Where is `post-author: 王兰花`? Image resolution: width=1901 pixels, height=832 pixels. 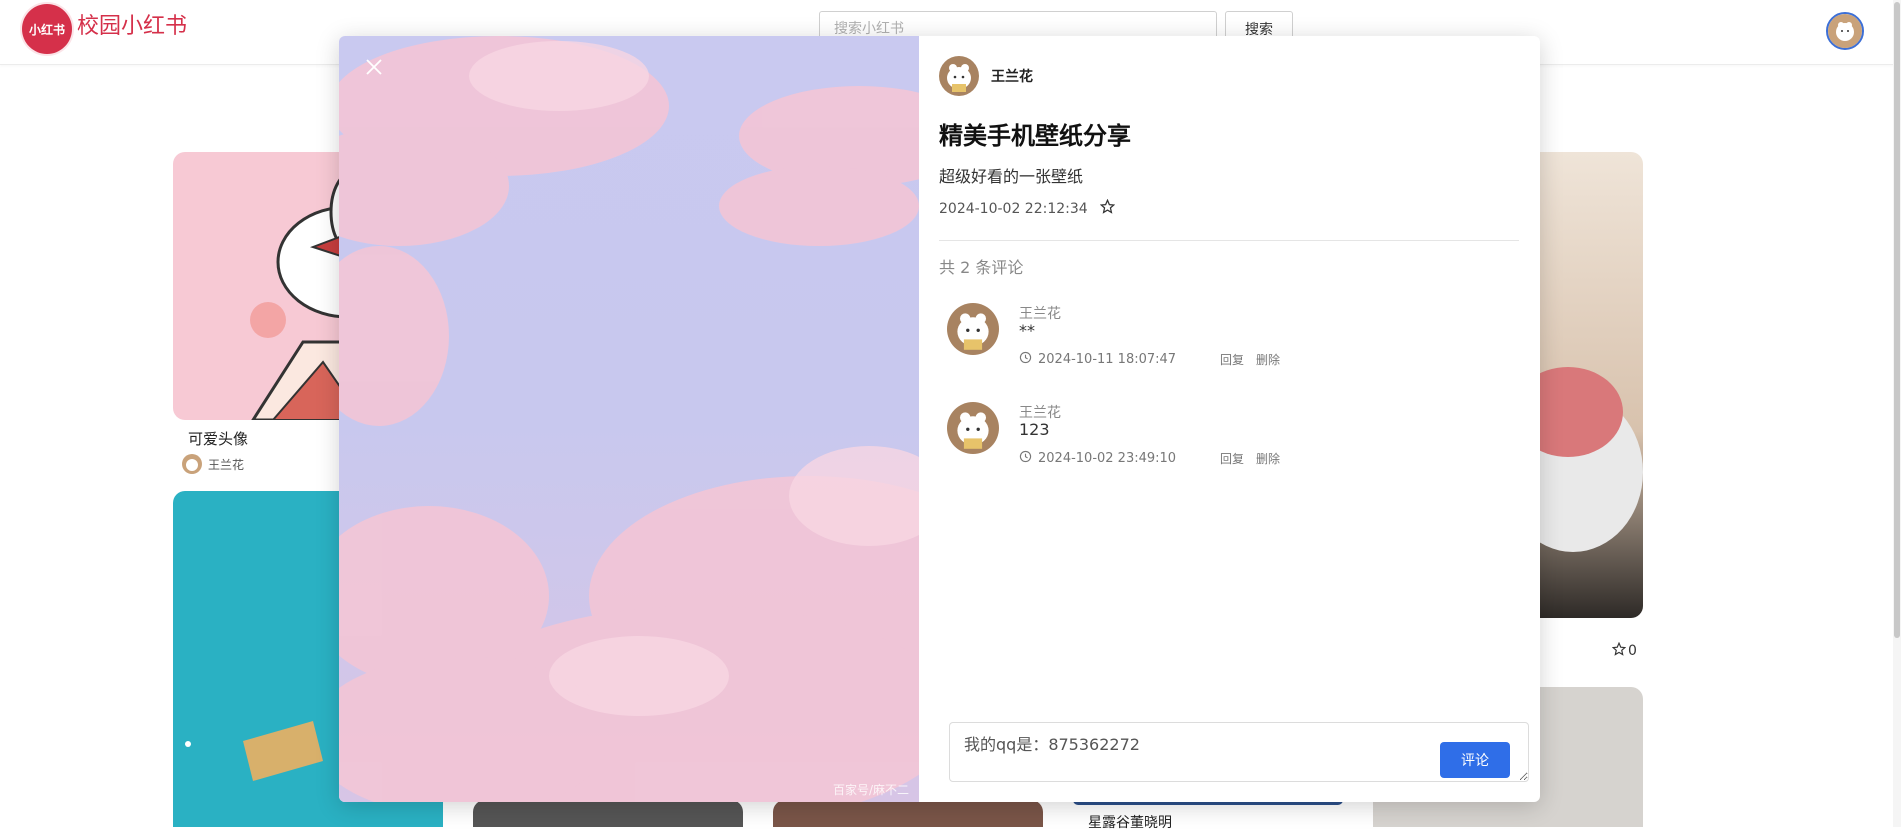 post-author: 王兰花 is located at coordinates (986, 76).